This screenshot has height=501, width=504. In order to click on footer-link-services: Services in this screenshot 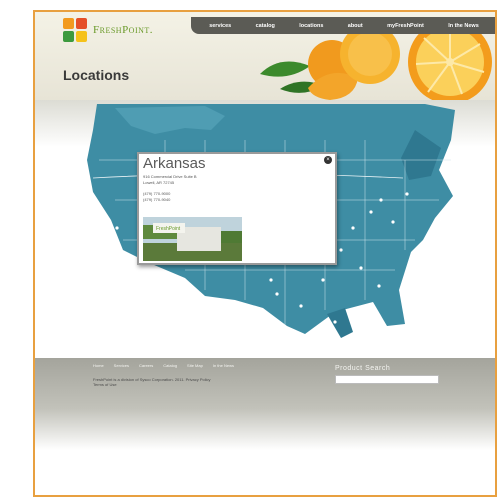, I will do `click(121, 365)`.